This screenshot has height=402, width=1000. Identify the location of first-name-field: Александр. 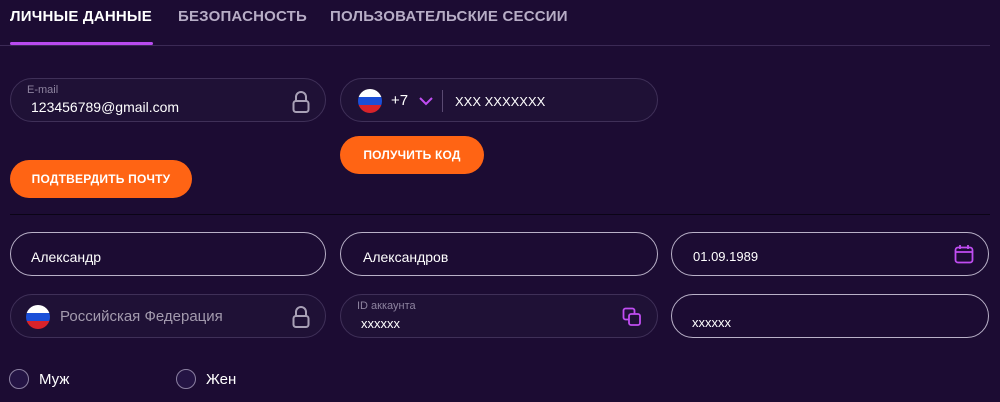
(168, 254).